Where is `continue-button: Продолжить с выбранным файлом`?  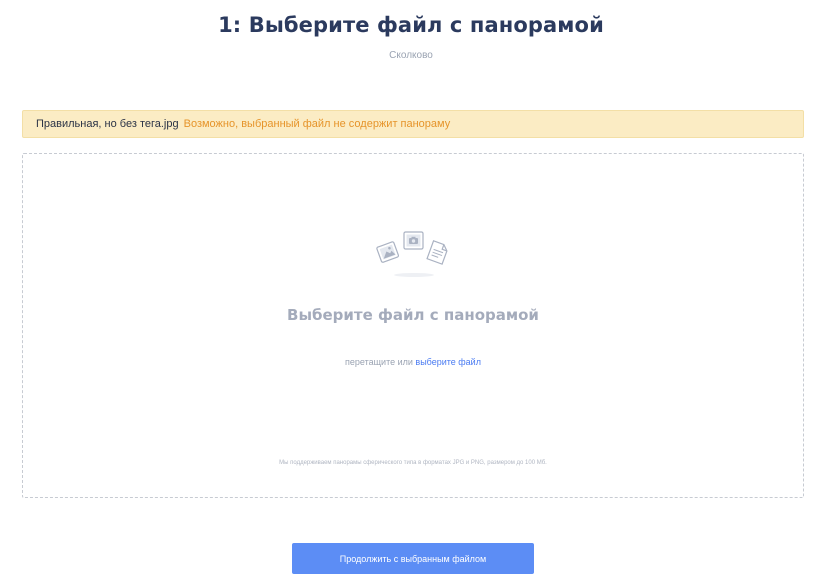
continue-button: Продолжить с выбранным файлом is located at coordinates (413, 558).